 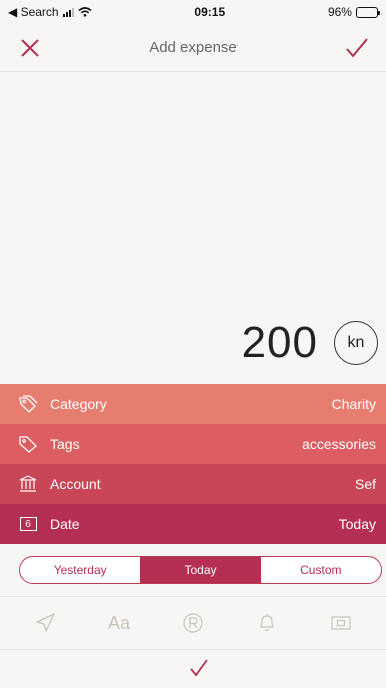 I want to click on status-left: ◀ Search, so click(x=50, y=12).